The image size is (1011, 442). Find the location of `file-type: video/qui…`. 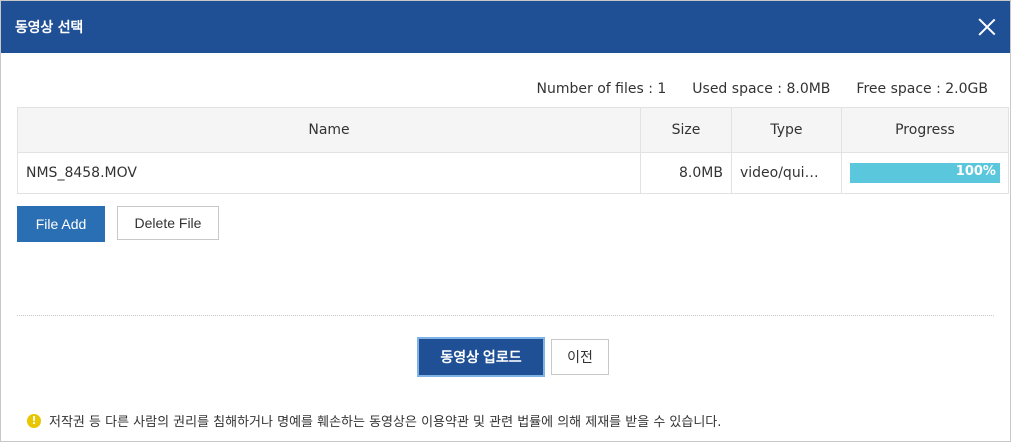

file-type: video/qui… is located at coordinates (786, 173).